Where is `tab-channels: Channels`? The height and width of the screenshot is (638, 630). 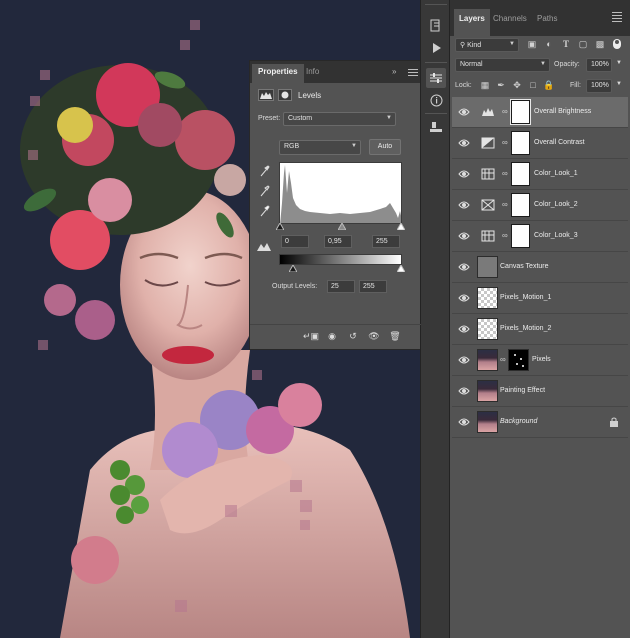
tab-channels: Channels is located at coordinates (510, 22).